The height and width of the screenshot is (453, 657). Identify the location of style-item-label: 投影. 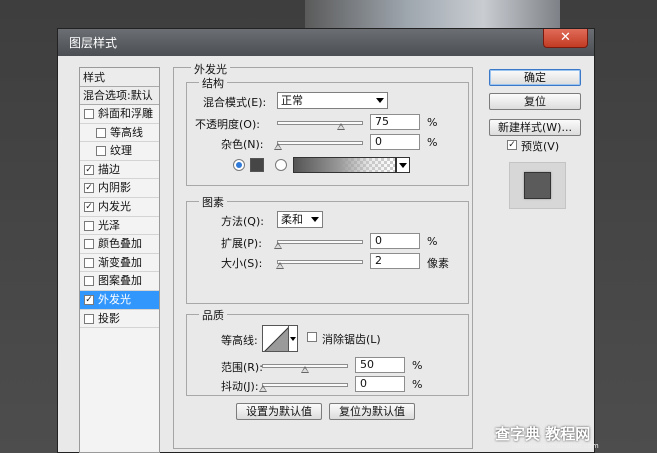
(109, 318).